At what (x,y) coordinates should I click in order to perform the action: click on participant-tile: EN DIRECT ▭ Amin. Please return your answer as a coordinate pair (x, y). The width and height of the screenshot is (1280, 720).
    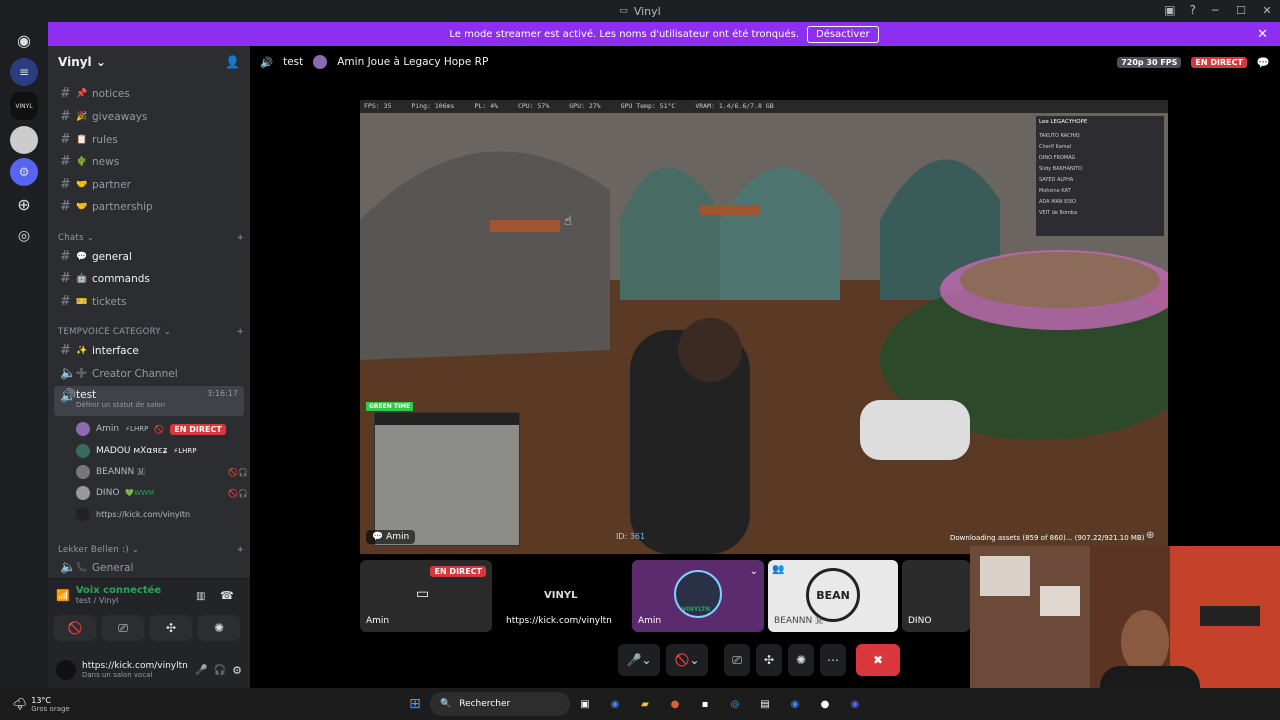
    Looking at the image, I should click on (426, 596).